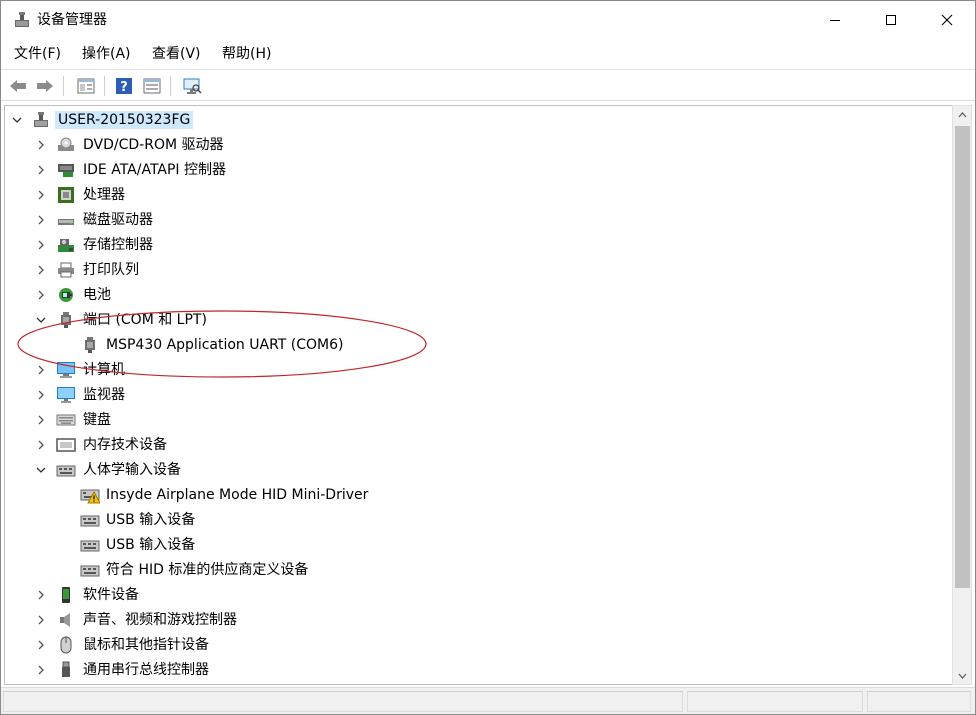 The width and height of the screenshot is (976, 715). Describe the element at coordinates (478, 120) in the screenshot. I see `tree-root: USER-20150323FG` at that location.